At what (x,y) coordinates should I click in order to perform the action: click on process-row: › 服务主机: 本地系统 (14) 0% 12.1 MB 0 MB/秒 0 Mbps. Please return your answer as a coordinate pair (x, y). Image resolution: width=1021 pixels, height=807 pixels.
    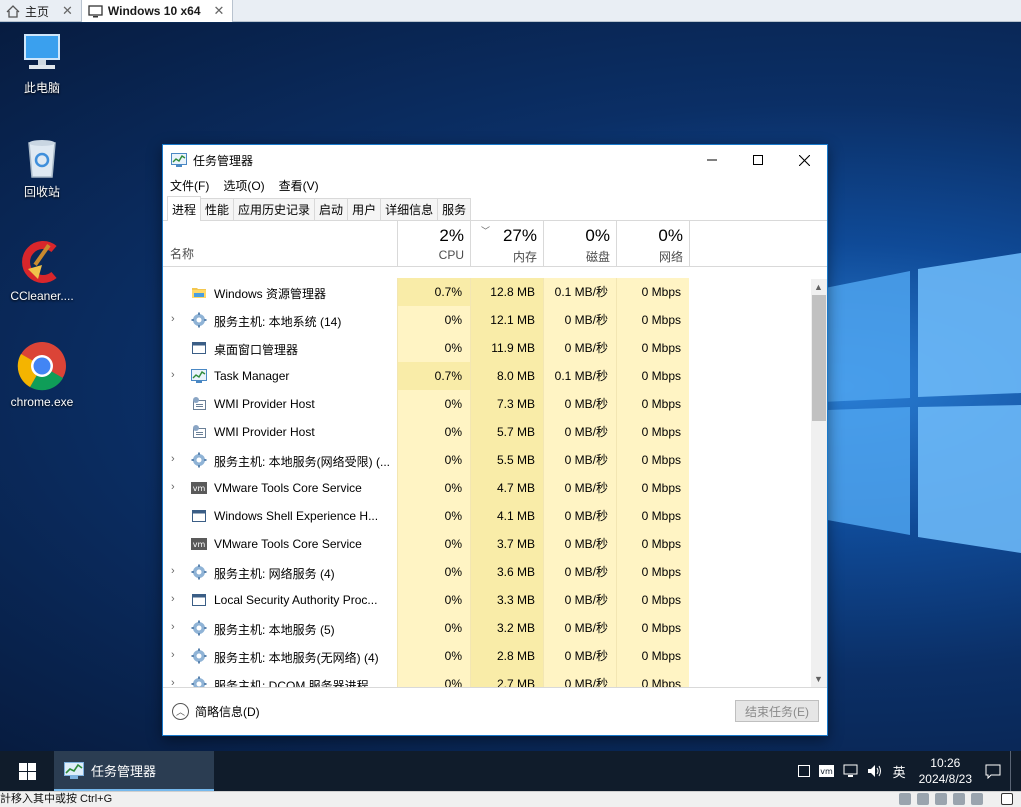
    Looking at the image, I should click on (488, 320).